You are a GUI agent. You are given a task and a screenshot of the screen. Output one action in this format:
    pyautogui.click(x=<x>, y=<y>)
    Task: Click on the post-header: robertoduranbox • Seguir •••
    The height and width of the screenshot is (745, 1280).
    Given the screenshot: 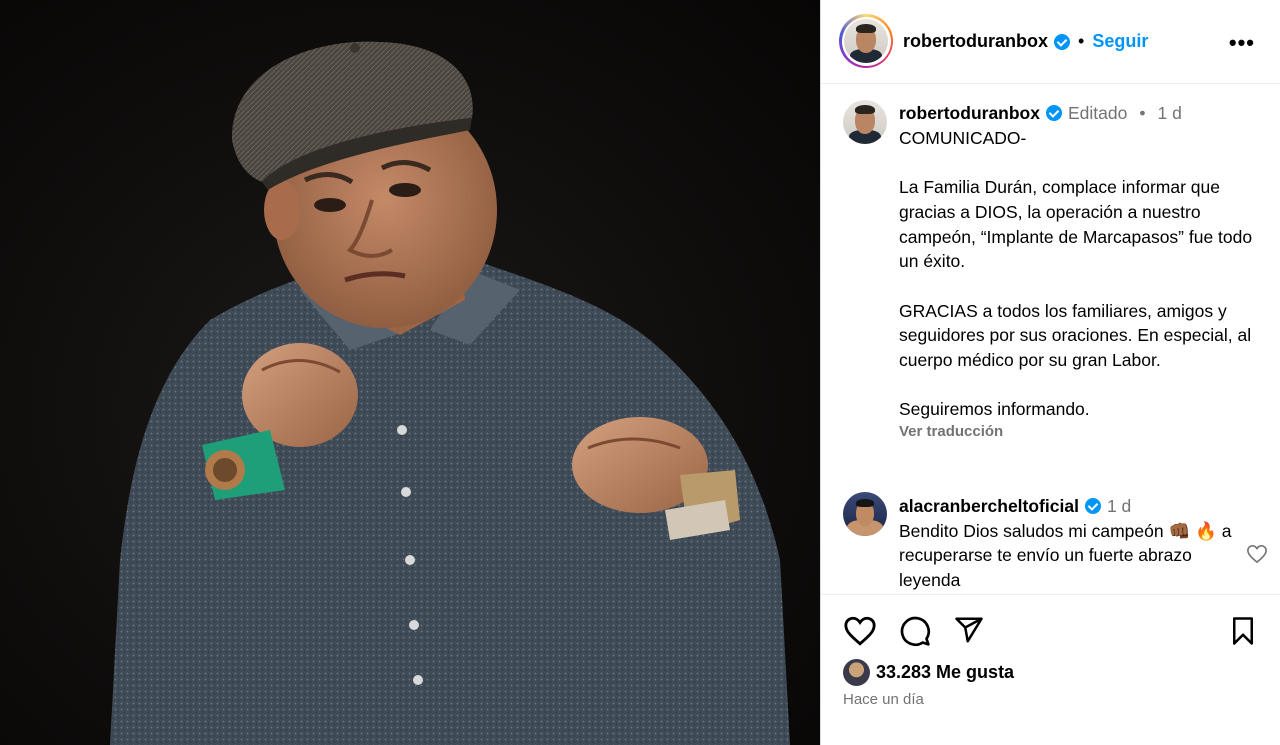 What is the action you would take?
    pyautogui.click(x=1050, y=42)
    